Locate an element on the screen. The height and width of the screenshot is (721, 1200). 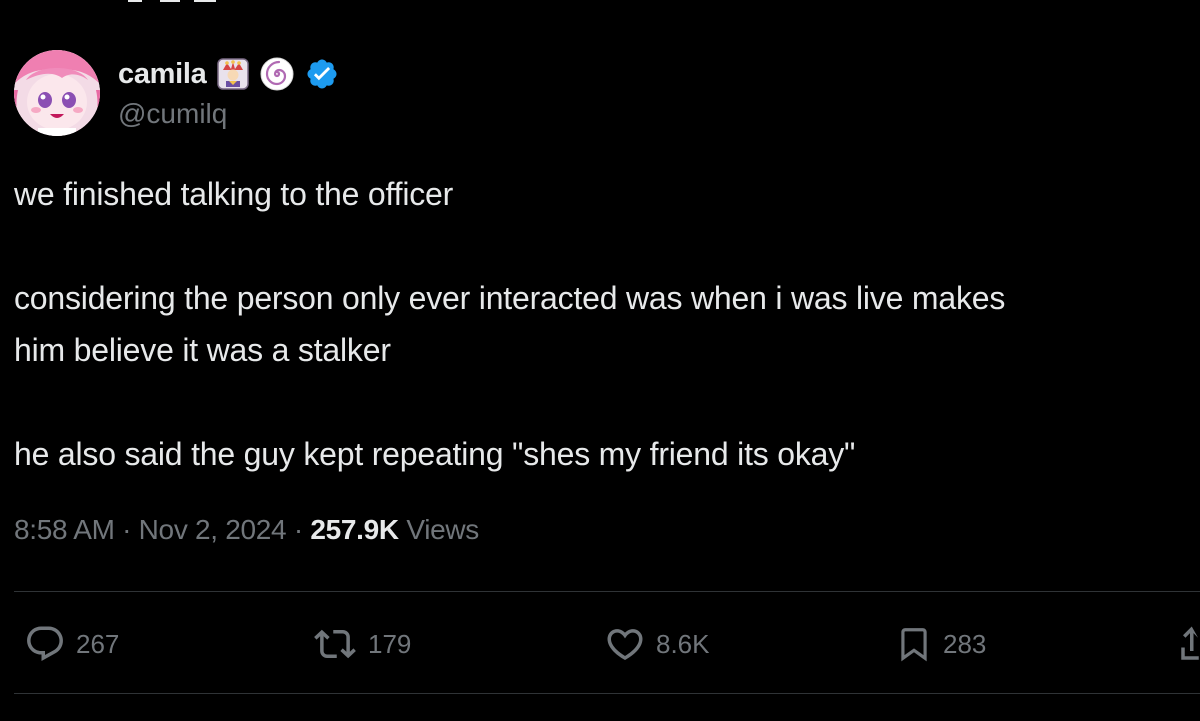
views-count: 257.9K is located at coordinates (354, 529).